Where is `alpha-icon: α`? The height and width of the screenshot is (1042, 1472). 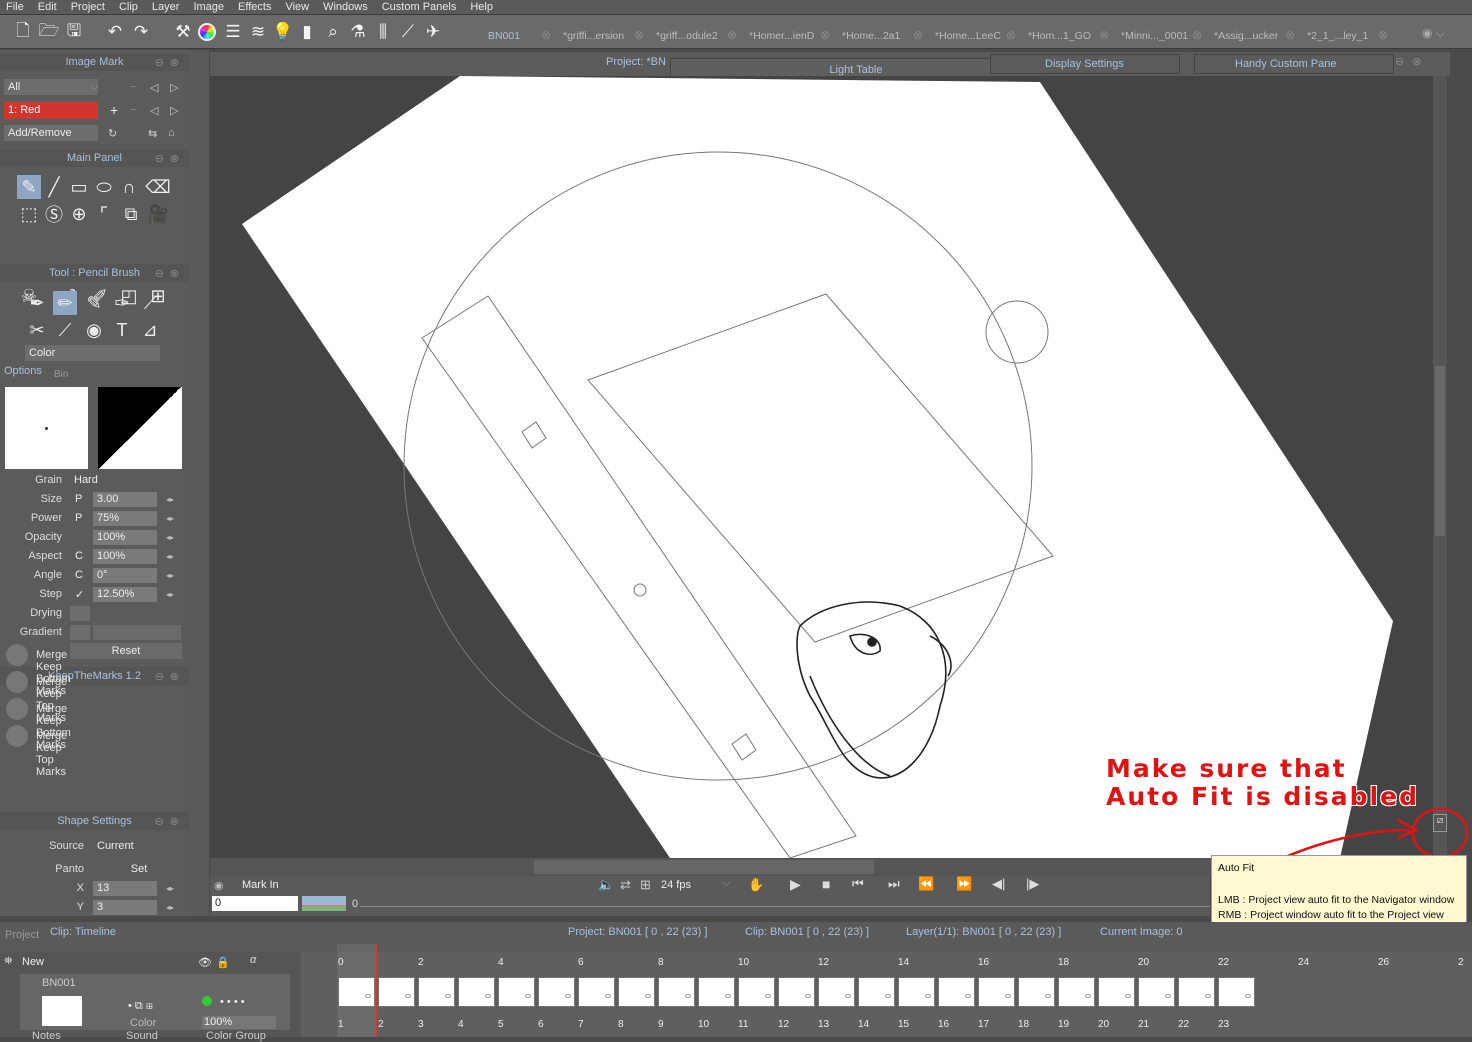
alpha-icon: α is located at coordinates (253, 960).